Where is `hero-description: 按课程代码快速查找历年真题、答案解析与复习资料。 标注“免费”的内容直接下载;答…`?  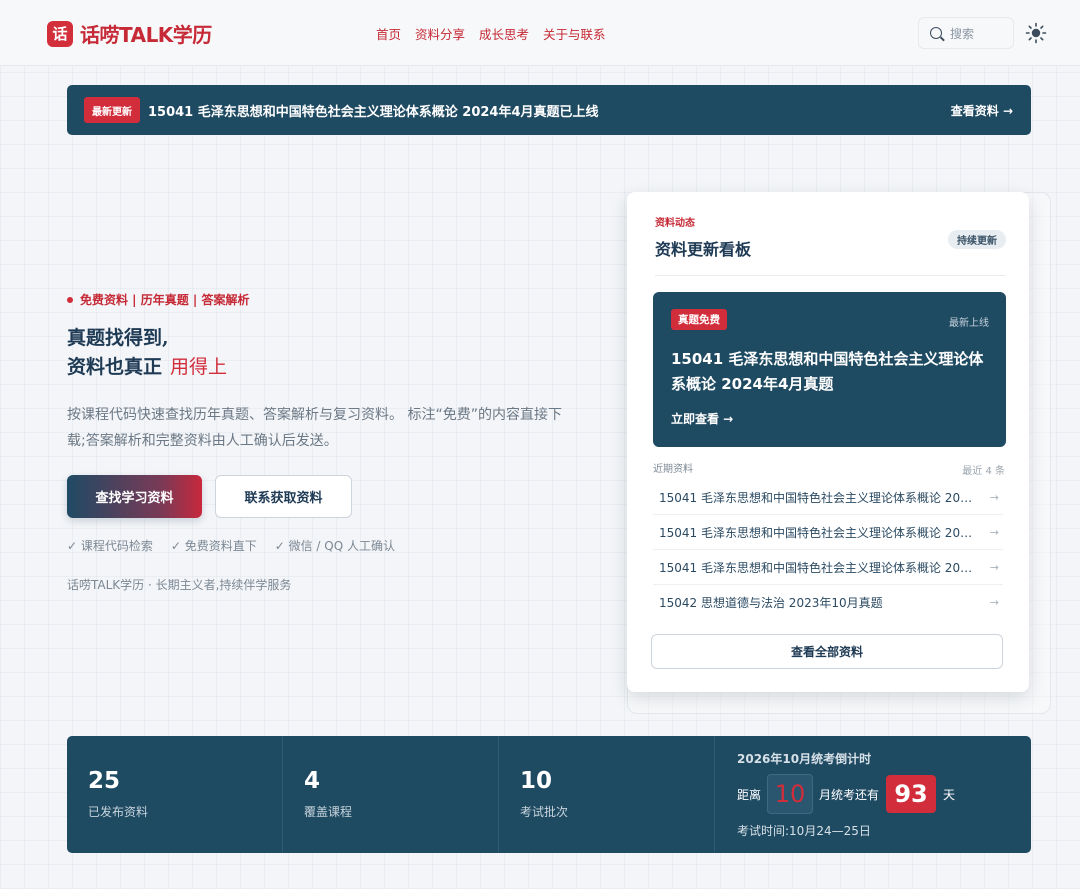
hero-description: 按课程代码快速查找历年真题、答案解析与复习资料。 标注“免费”的内容直接下载;答… is located at coordinates (314, 428).